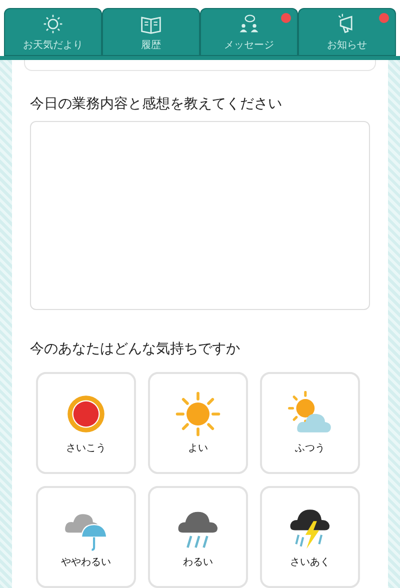  Describe the element at coordinates (198, 537) in the screenshot. I see `mood-option: わるい` at that location.